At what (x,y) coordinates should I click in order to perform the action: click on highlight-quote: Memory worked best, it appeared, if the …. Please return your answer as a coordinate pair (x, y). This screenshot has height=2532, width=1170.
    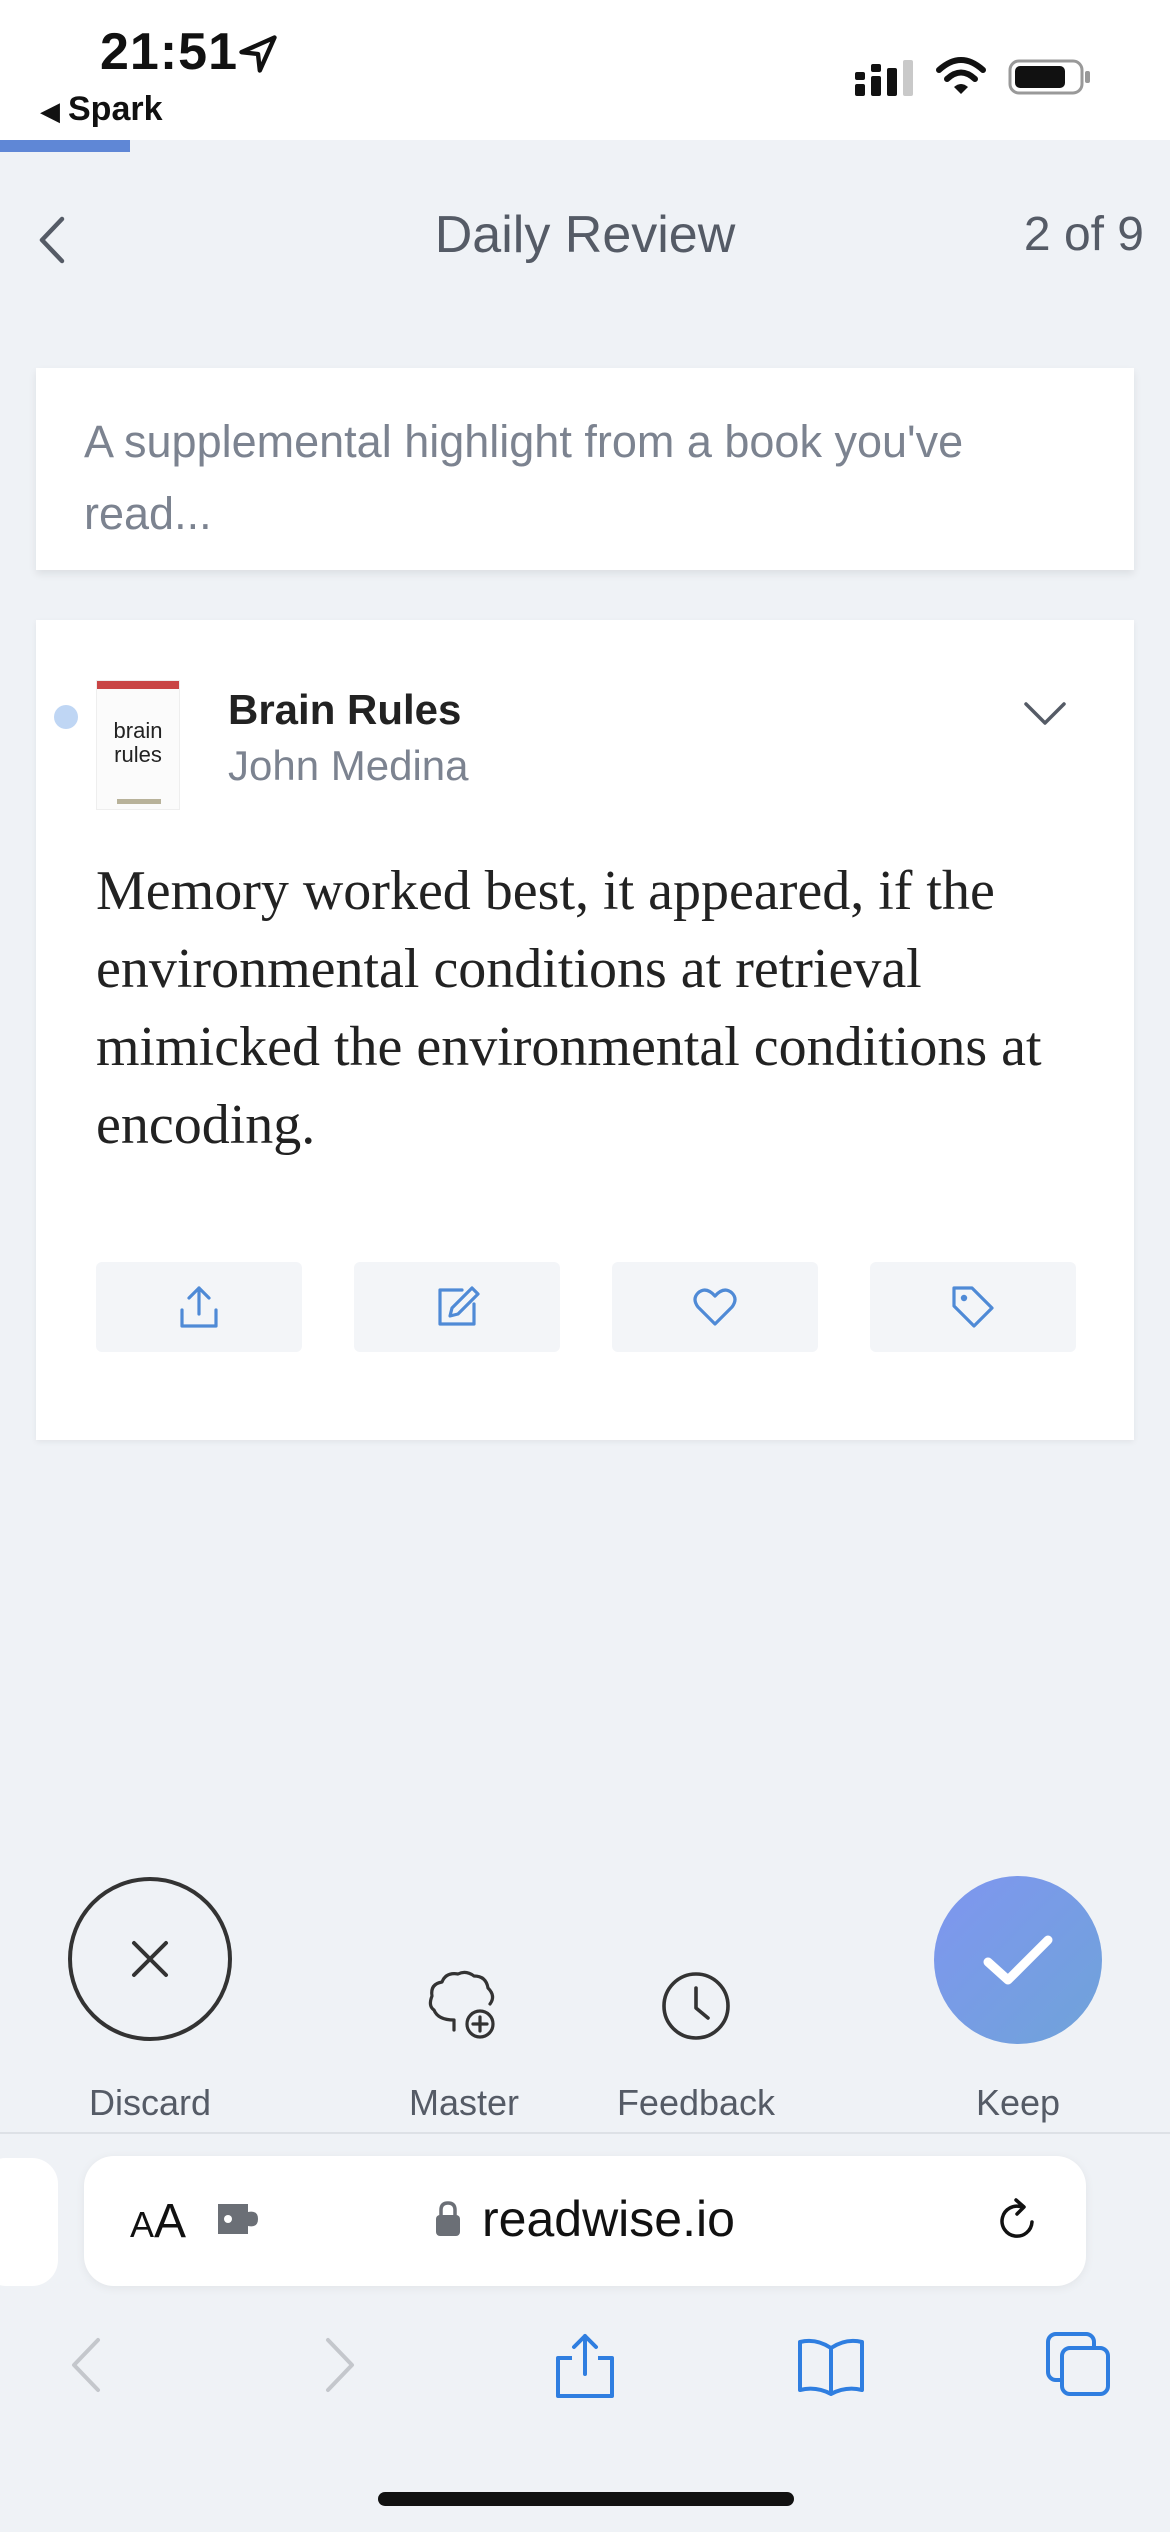
    Looking at the image, I should click on (569, 1008).